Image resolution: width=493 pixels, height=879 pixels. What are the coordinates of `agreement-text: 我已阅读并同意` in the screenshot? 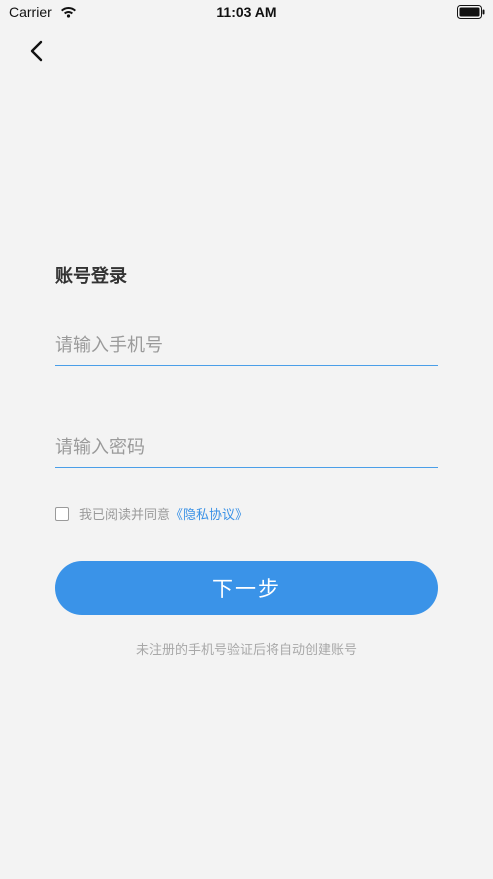 It's located at (125, 515).